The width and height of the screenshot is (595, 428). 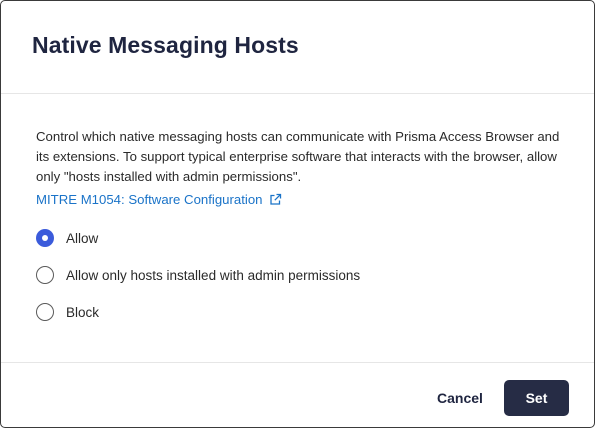 What do you see at coordinates (198, 238) in the screenshot?
I see `option-allow: Allow` at bounding box center [198, 238].